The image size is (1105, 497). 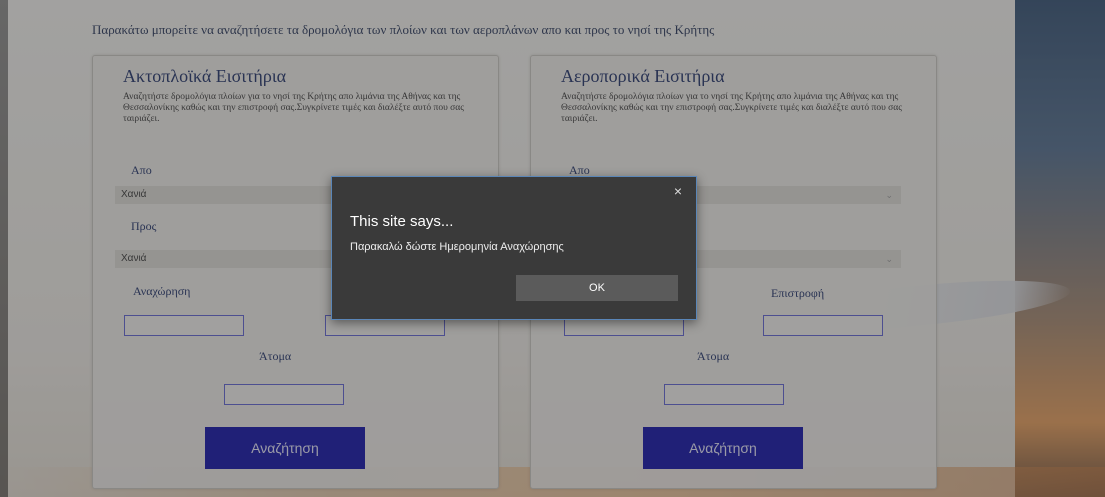 I want to click on close-icon: ×, so click(x=678, y=191).